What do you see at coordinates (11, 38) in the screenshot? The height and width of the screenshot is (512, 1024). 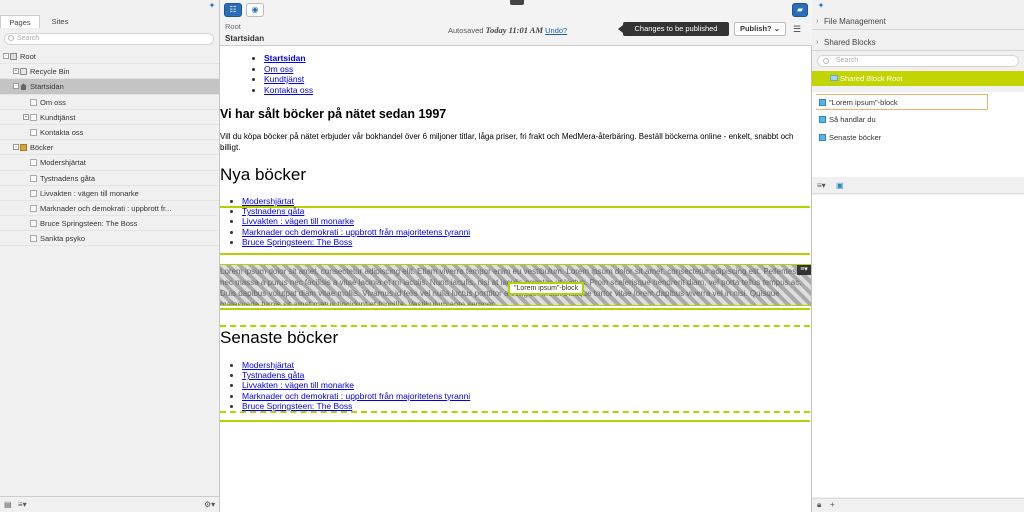 I see `search-icon` at bounding box center [11, 38].